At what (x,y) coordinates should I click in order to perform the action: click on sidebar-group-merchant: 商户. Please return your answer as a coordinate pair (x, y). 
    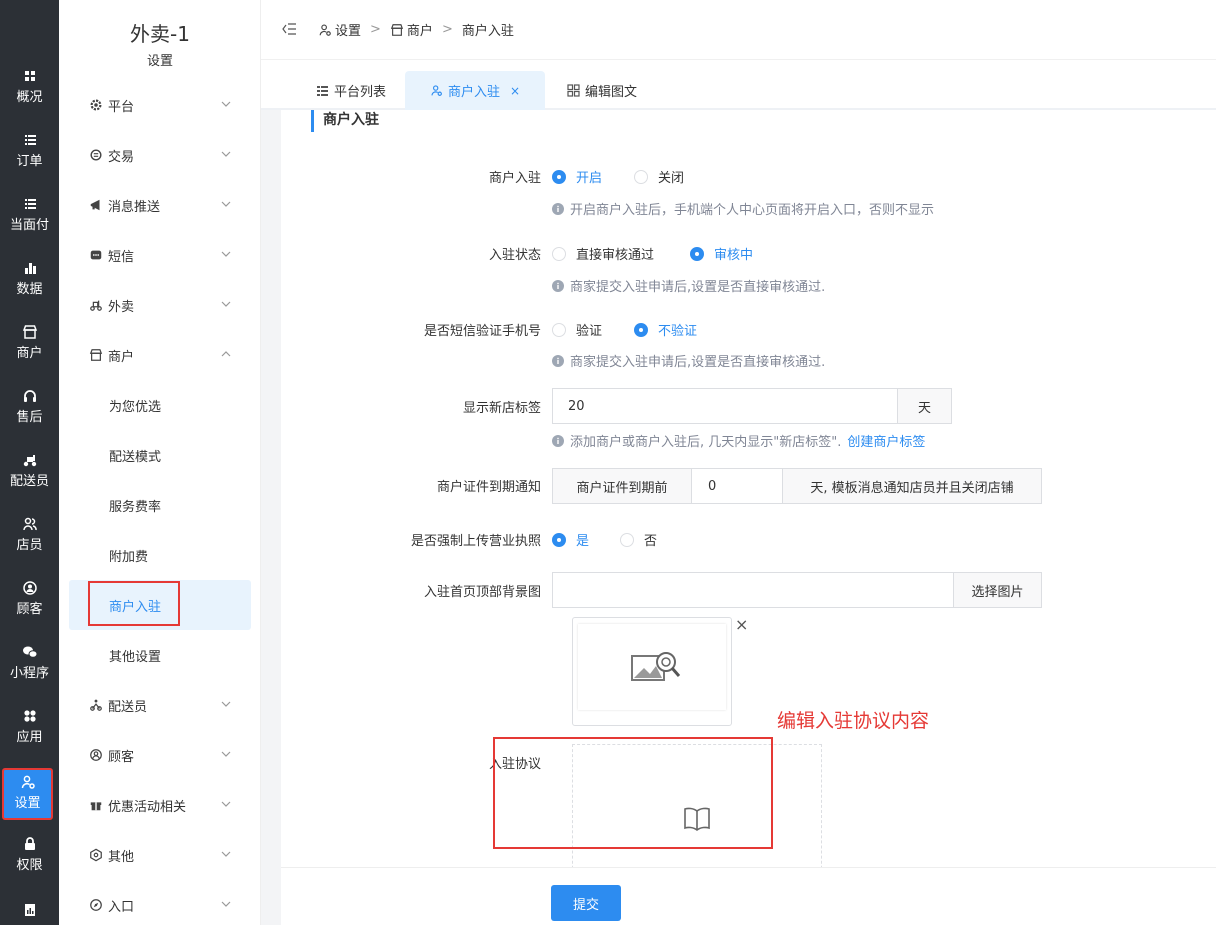
    Looking at the image, I should click on (160, 355).